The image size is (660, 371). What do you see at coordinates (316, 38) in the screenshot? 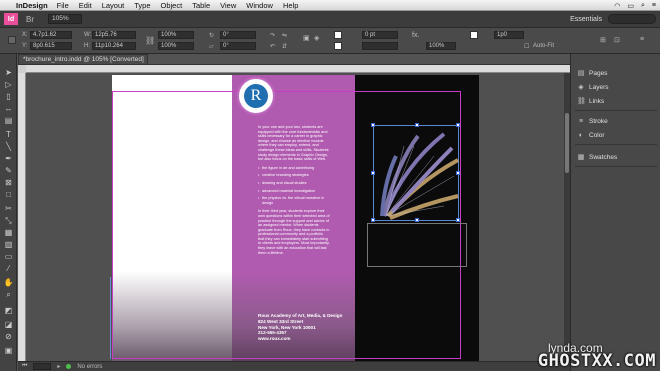
I see `select-content-icon: ◈` at bounding box center [316, 38].